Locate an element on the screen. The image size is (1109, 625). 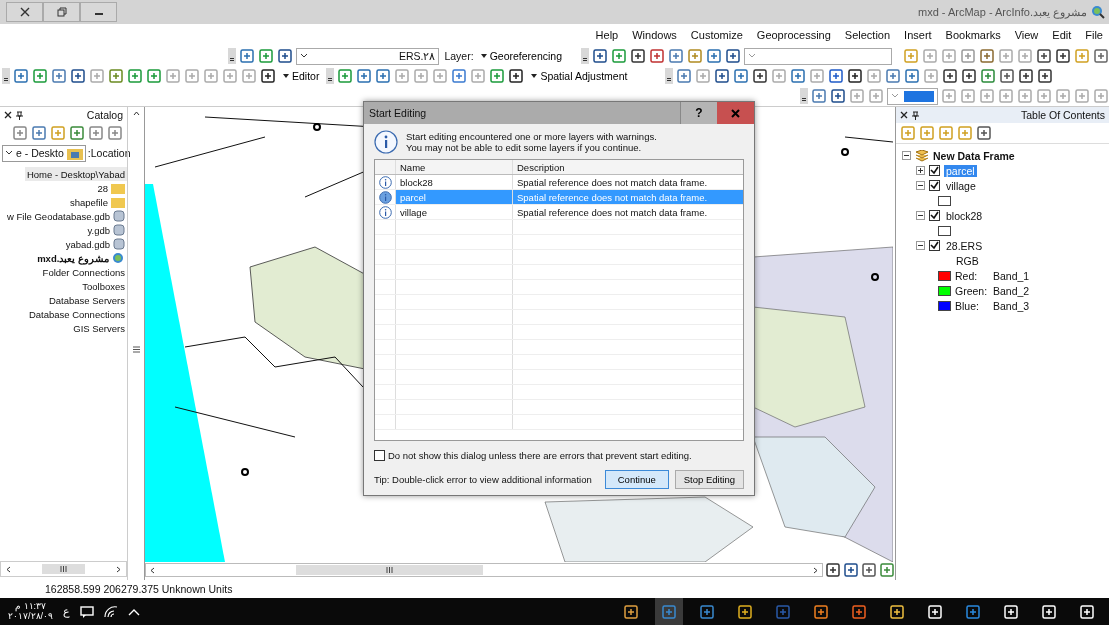
catalog-item: w File Geodatabase.gdb is located at coordinates (66, 216).